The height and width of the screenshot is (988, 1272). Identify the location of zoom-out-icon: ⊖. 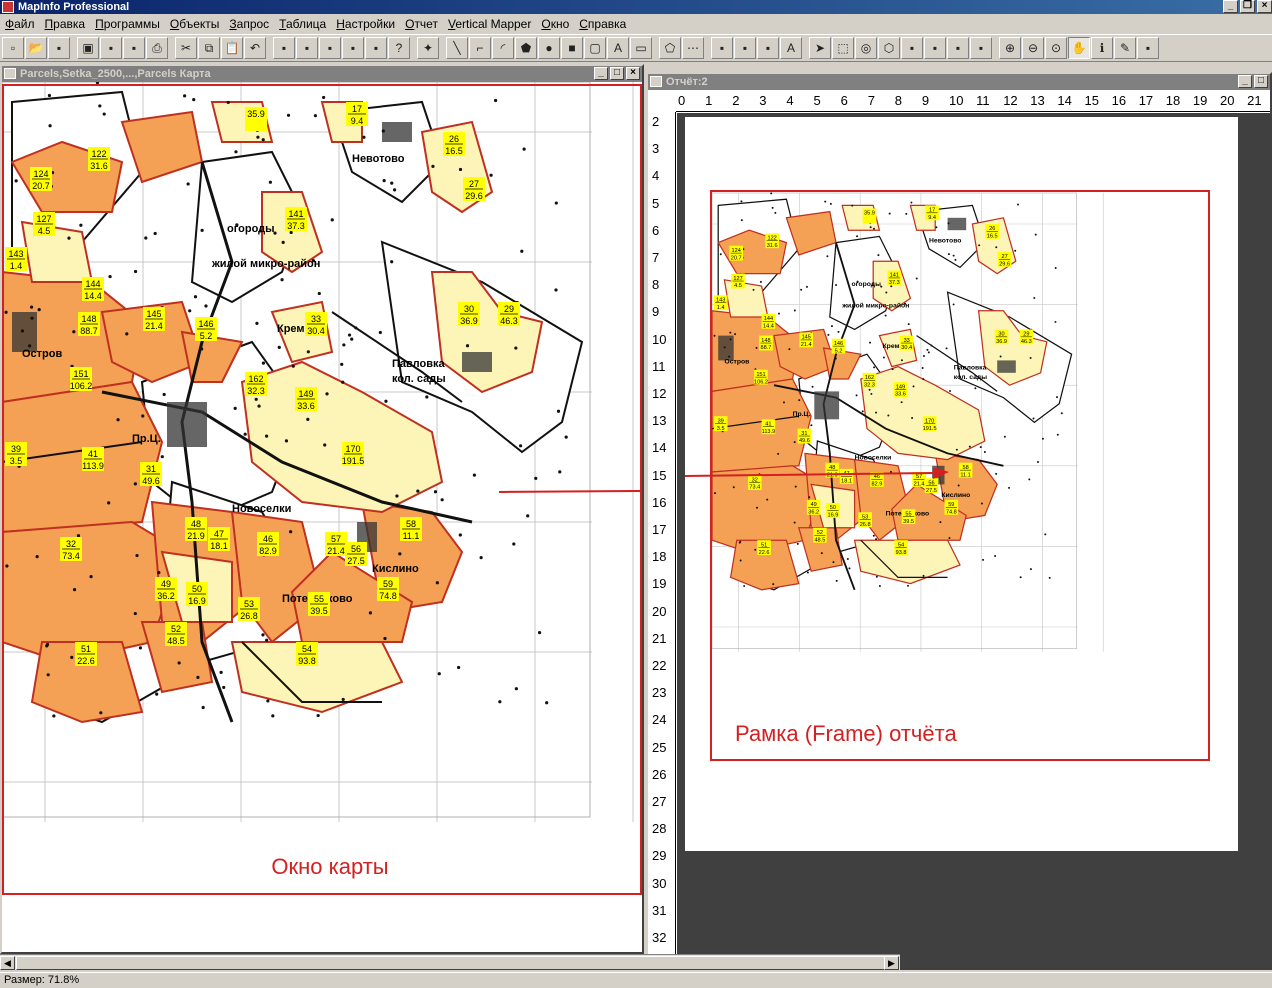
(1033, 48).